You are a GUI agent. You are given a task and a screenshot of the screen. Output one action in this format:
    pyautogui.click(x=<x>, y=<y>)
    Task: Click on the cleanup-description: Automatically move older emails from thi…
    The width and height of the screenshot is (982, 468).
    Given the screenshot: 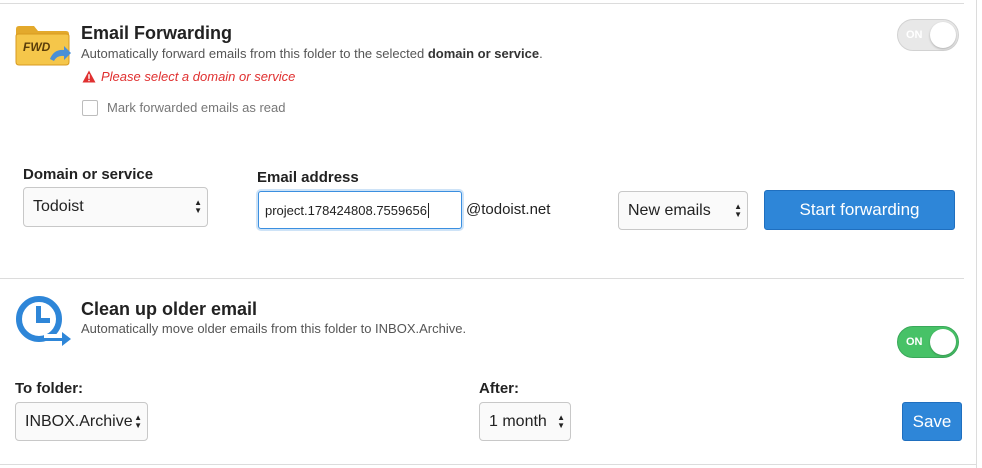 What is the action you would take?
    pyautogui.click(x=274, y=328)
    